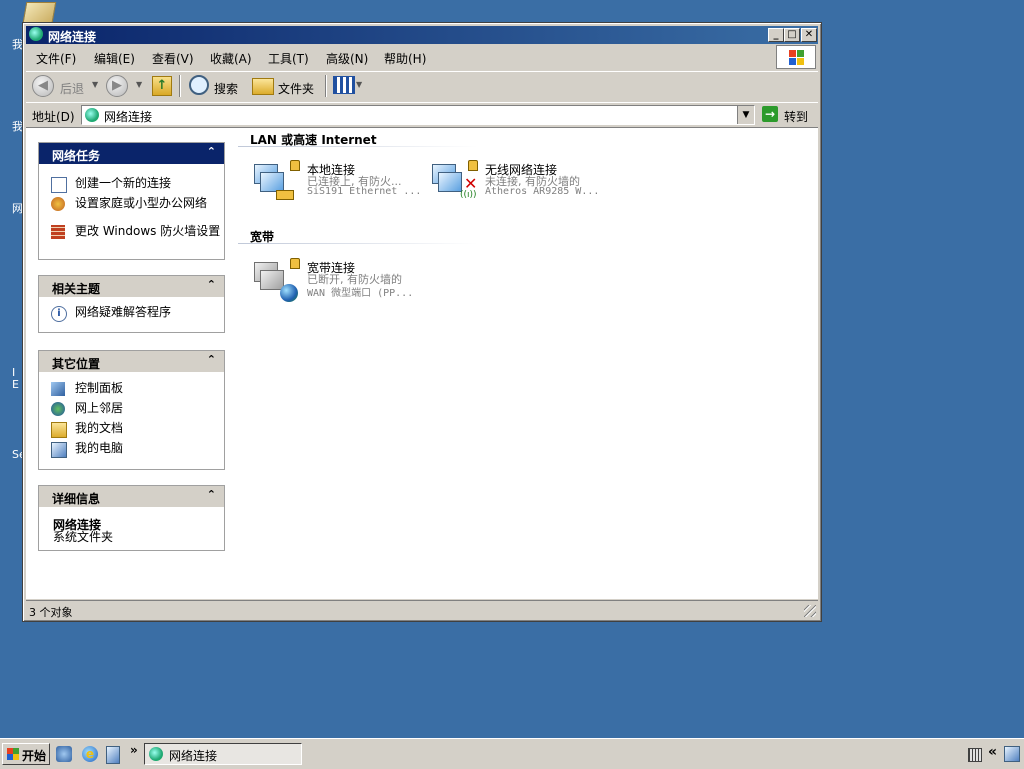 This screenshot has width=1024, height=769. I want to click on wireless-connection-icon: ✕ ((ı)), so click(454, 182).